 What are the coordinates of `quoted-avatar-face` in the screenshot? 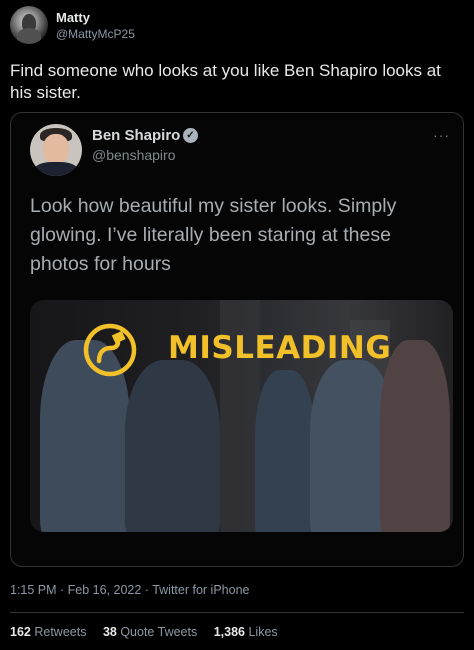 It's located at (56, 149).